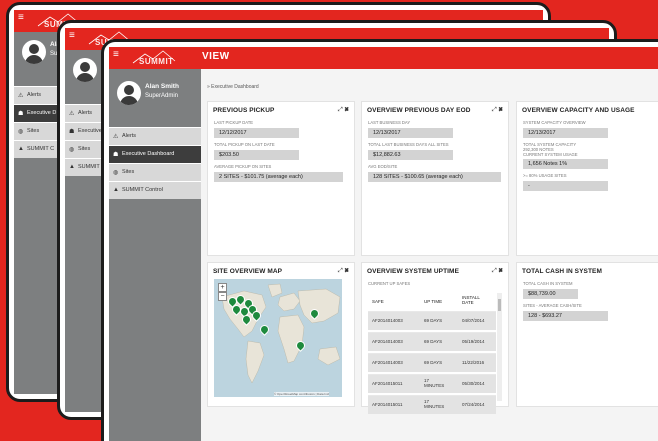 The height and width of the screenshot is (441, 658). What do you see at coordinates (545, 175) in the screenshot?
I see `stat-label: >= 80% USAGE SITES` at bounding box center [545, 175].